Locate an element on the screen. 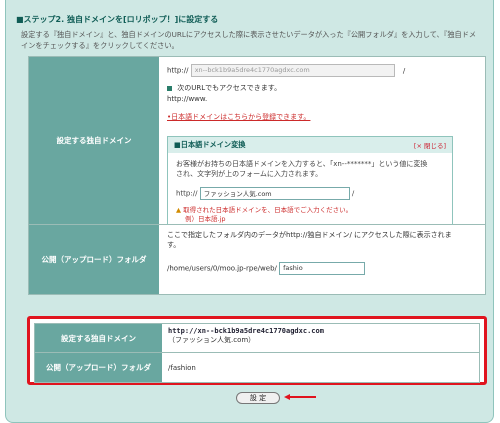  jp-converter-title: ■日本語ドメイン変換 is located at coordinates (210, 144).